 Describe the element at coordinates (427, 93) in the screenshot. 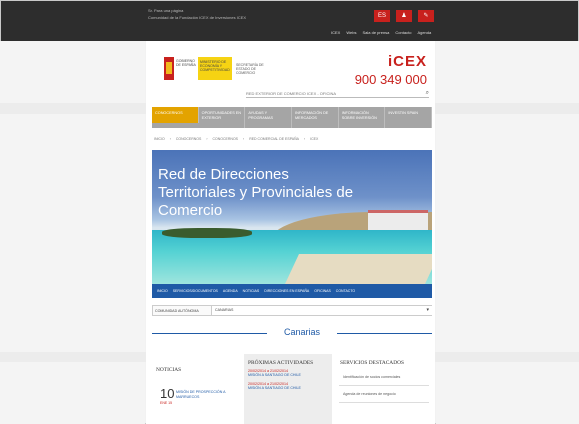

I see `search-icon: ⌕` at that location.